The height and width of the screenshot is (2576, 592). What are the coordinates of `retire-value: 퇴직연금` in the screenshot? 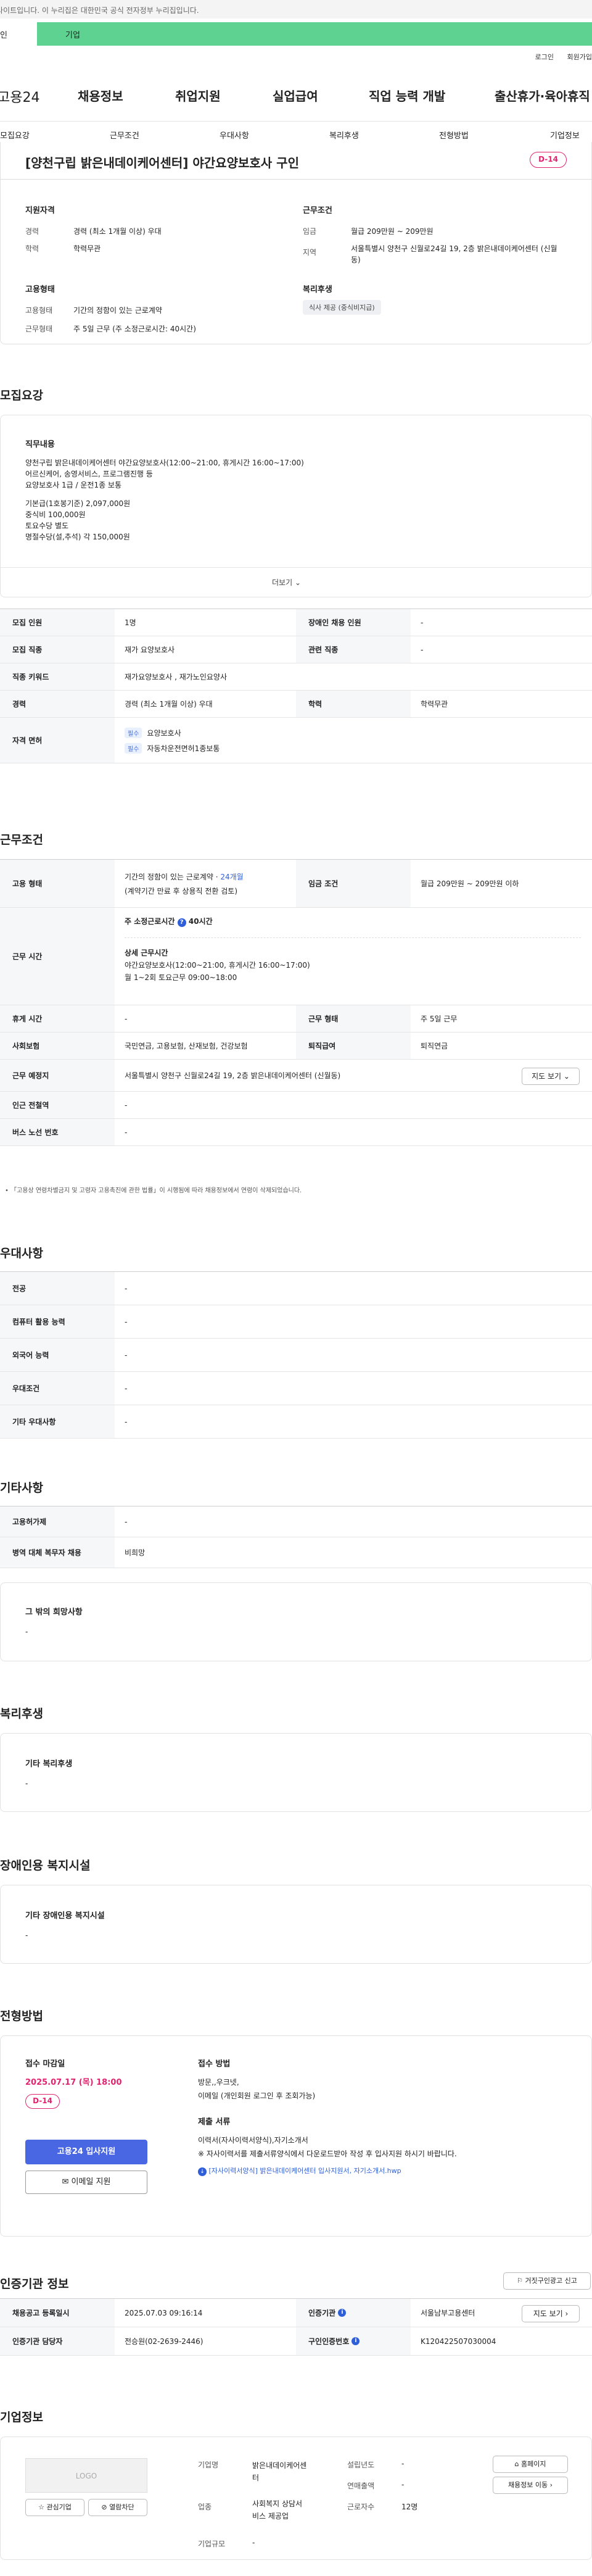 It's located at (434, 1046).